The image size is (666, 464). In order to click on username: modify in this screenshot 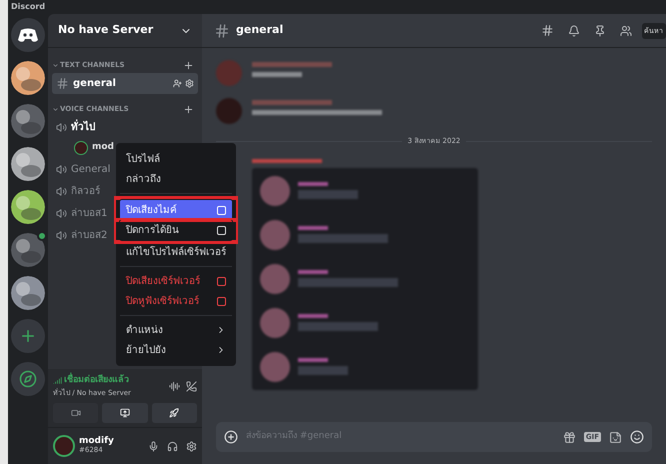, I will do `click(97, 441)`.